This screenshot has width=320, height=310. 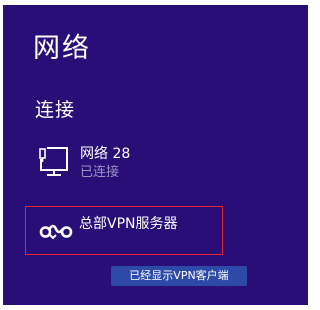 I want to click on vpn-connection-item: 总部VPN服务器, so click(x=124, y=230).